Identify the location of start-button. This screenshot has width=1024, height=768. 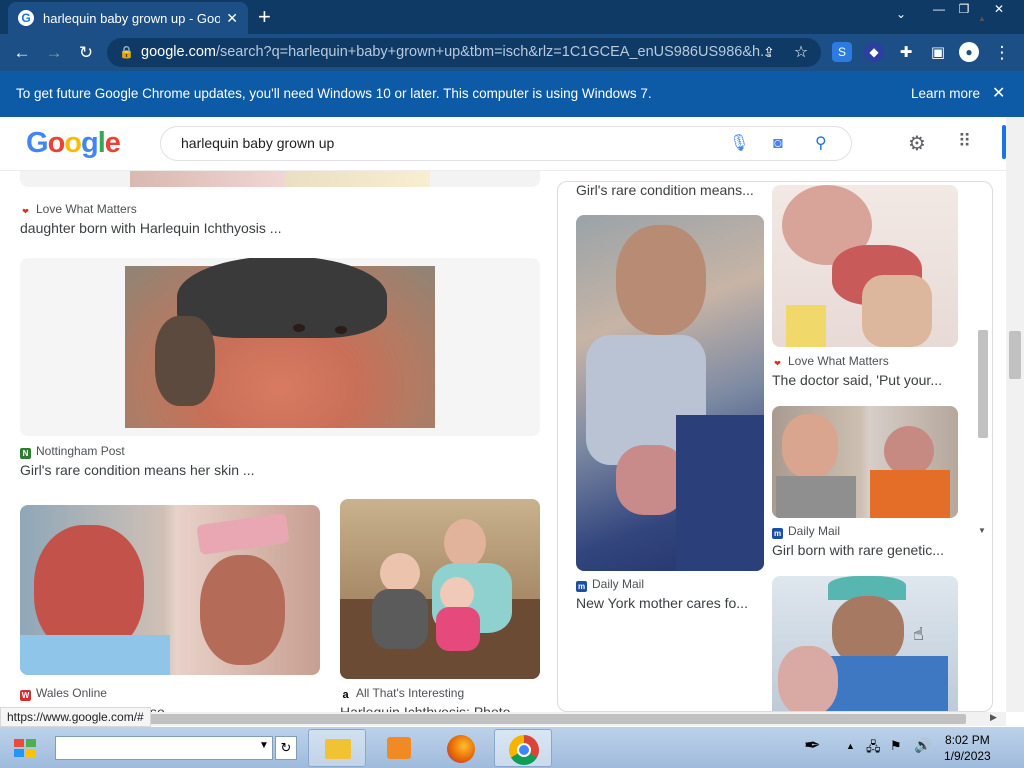
(25, 747).